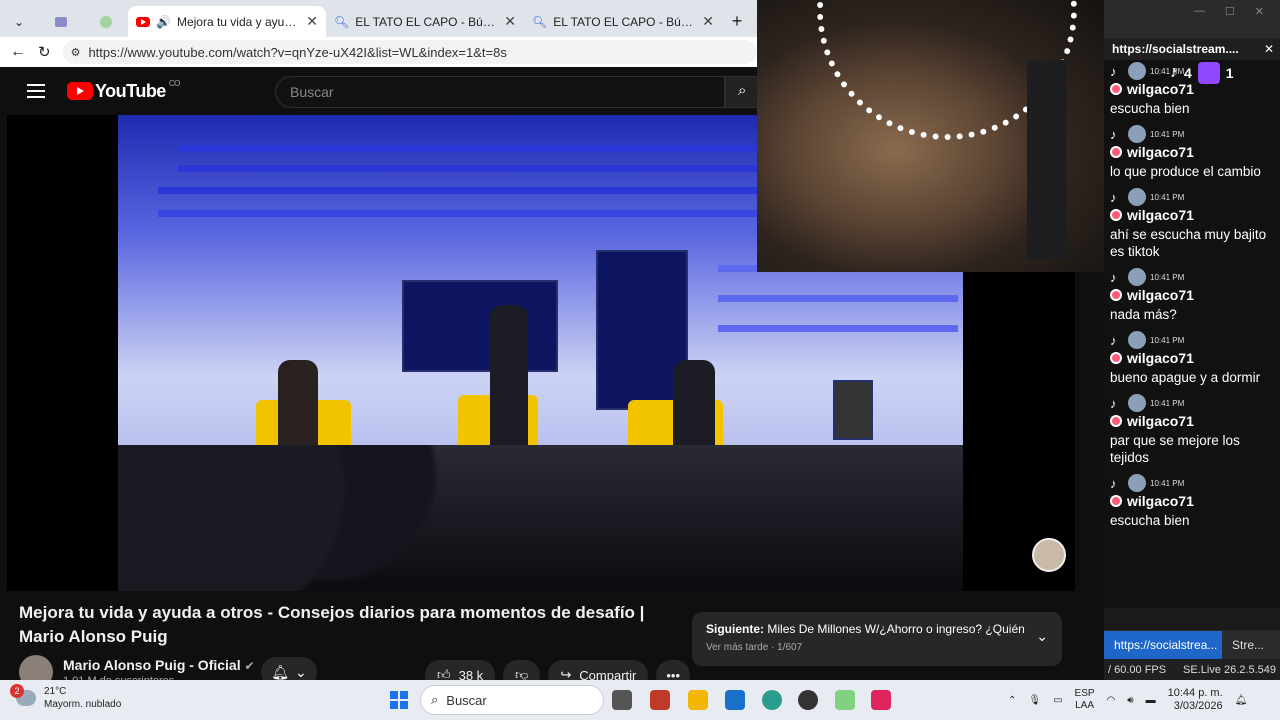  Describe the element at coordinates (698, 700) in the screenshot. I see `file-explorer-icon` at that location.